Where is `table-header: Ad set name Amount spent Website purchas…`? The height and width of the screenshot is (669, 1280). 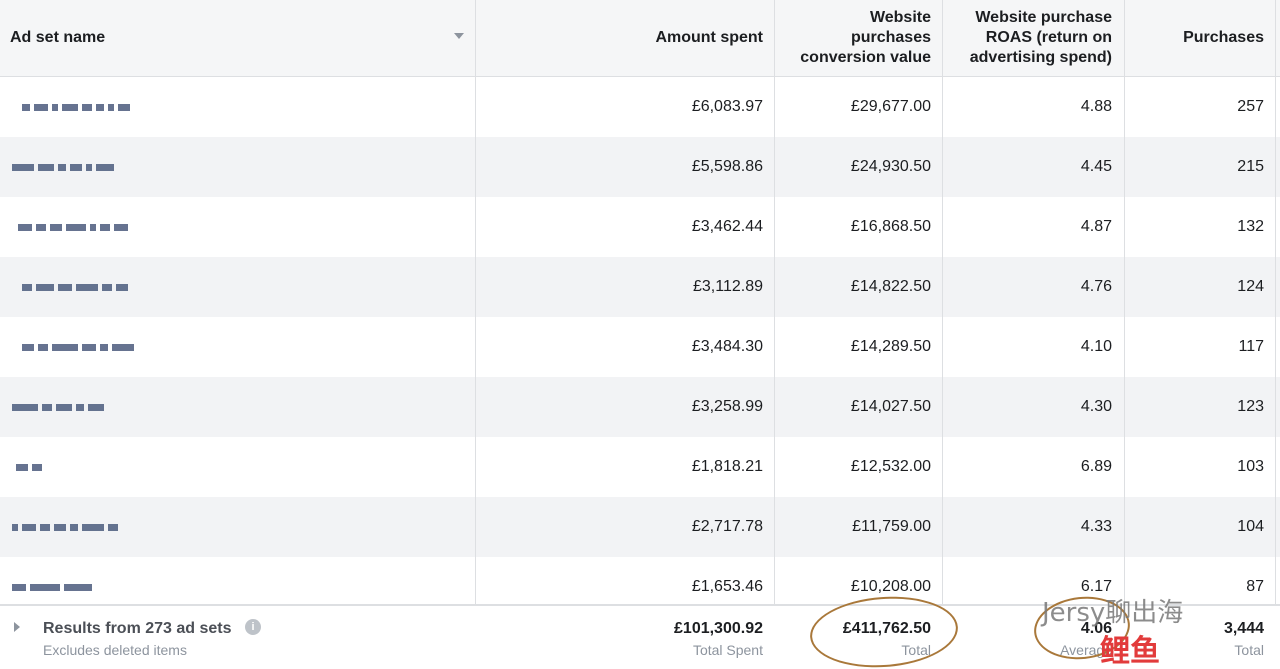 table-header: Ad set name Amount spent Website purchas… is located at coordinates (640, 38).